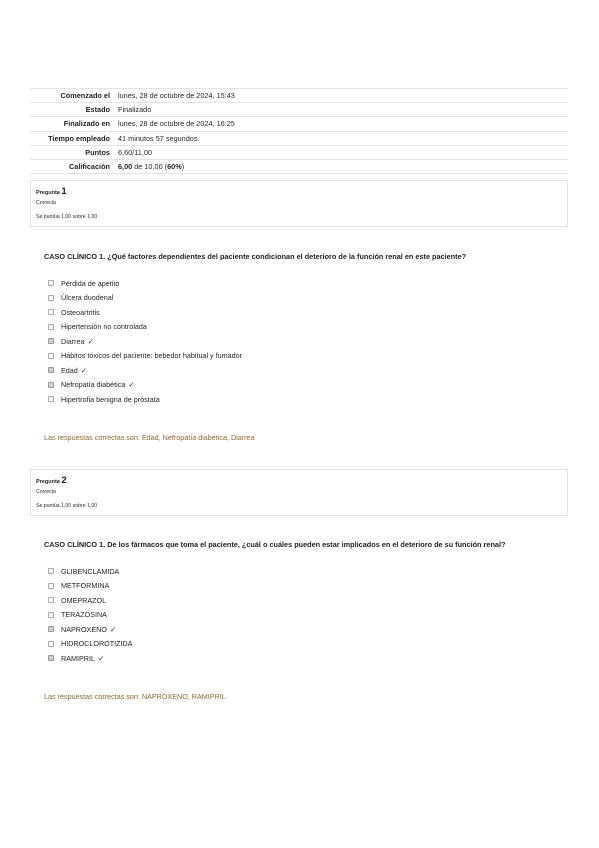  What do you see at coordinates (87, 298) in the screenshot?
I see `answer-label: Úlcera duodenal` at bounding box center [87, 298].